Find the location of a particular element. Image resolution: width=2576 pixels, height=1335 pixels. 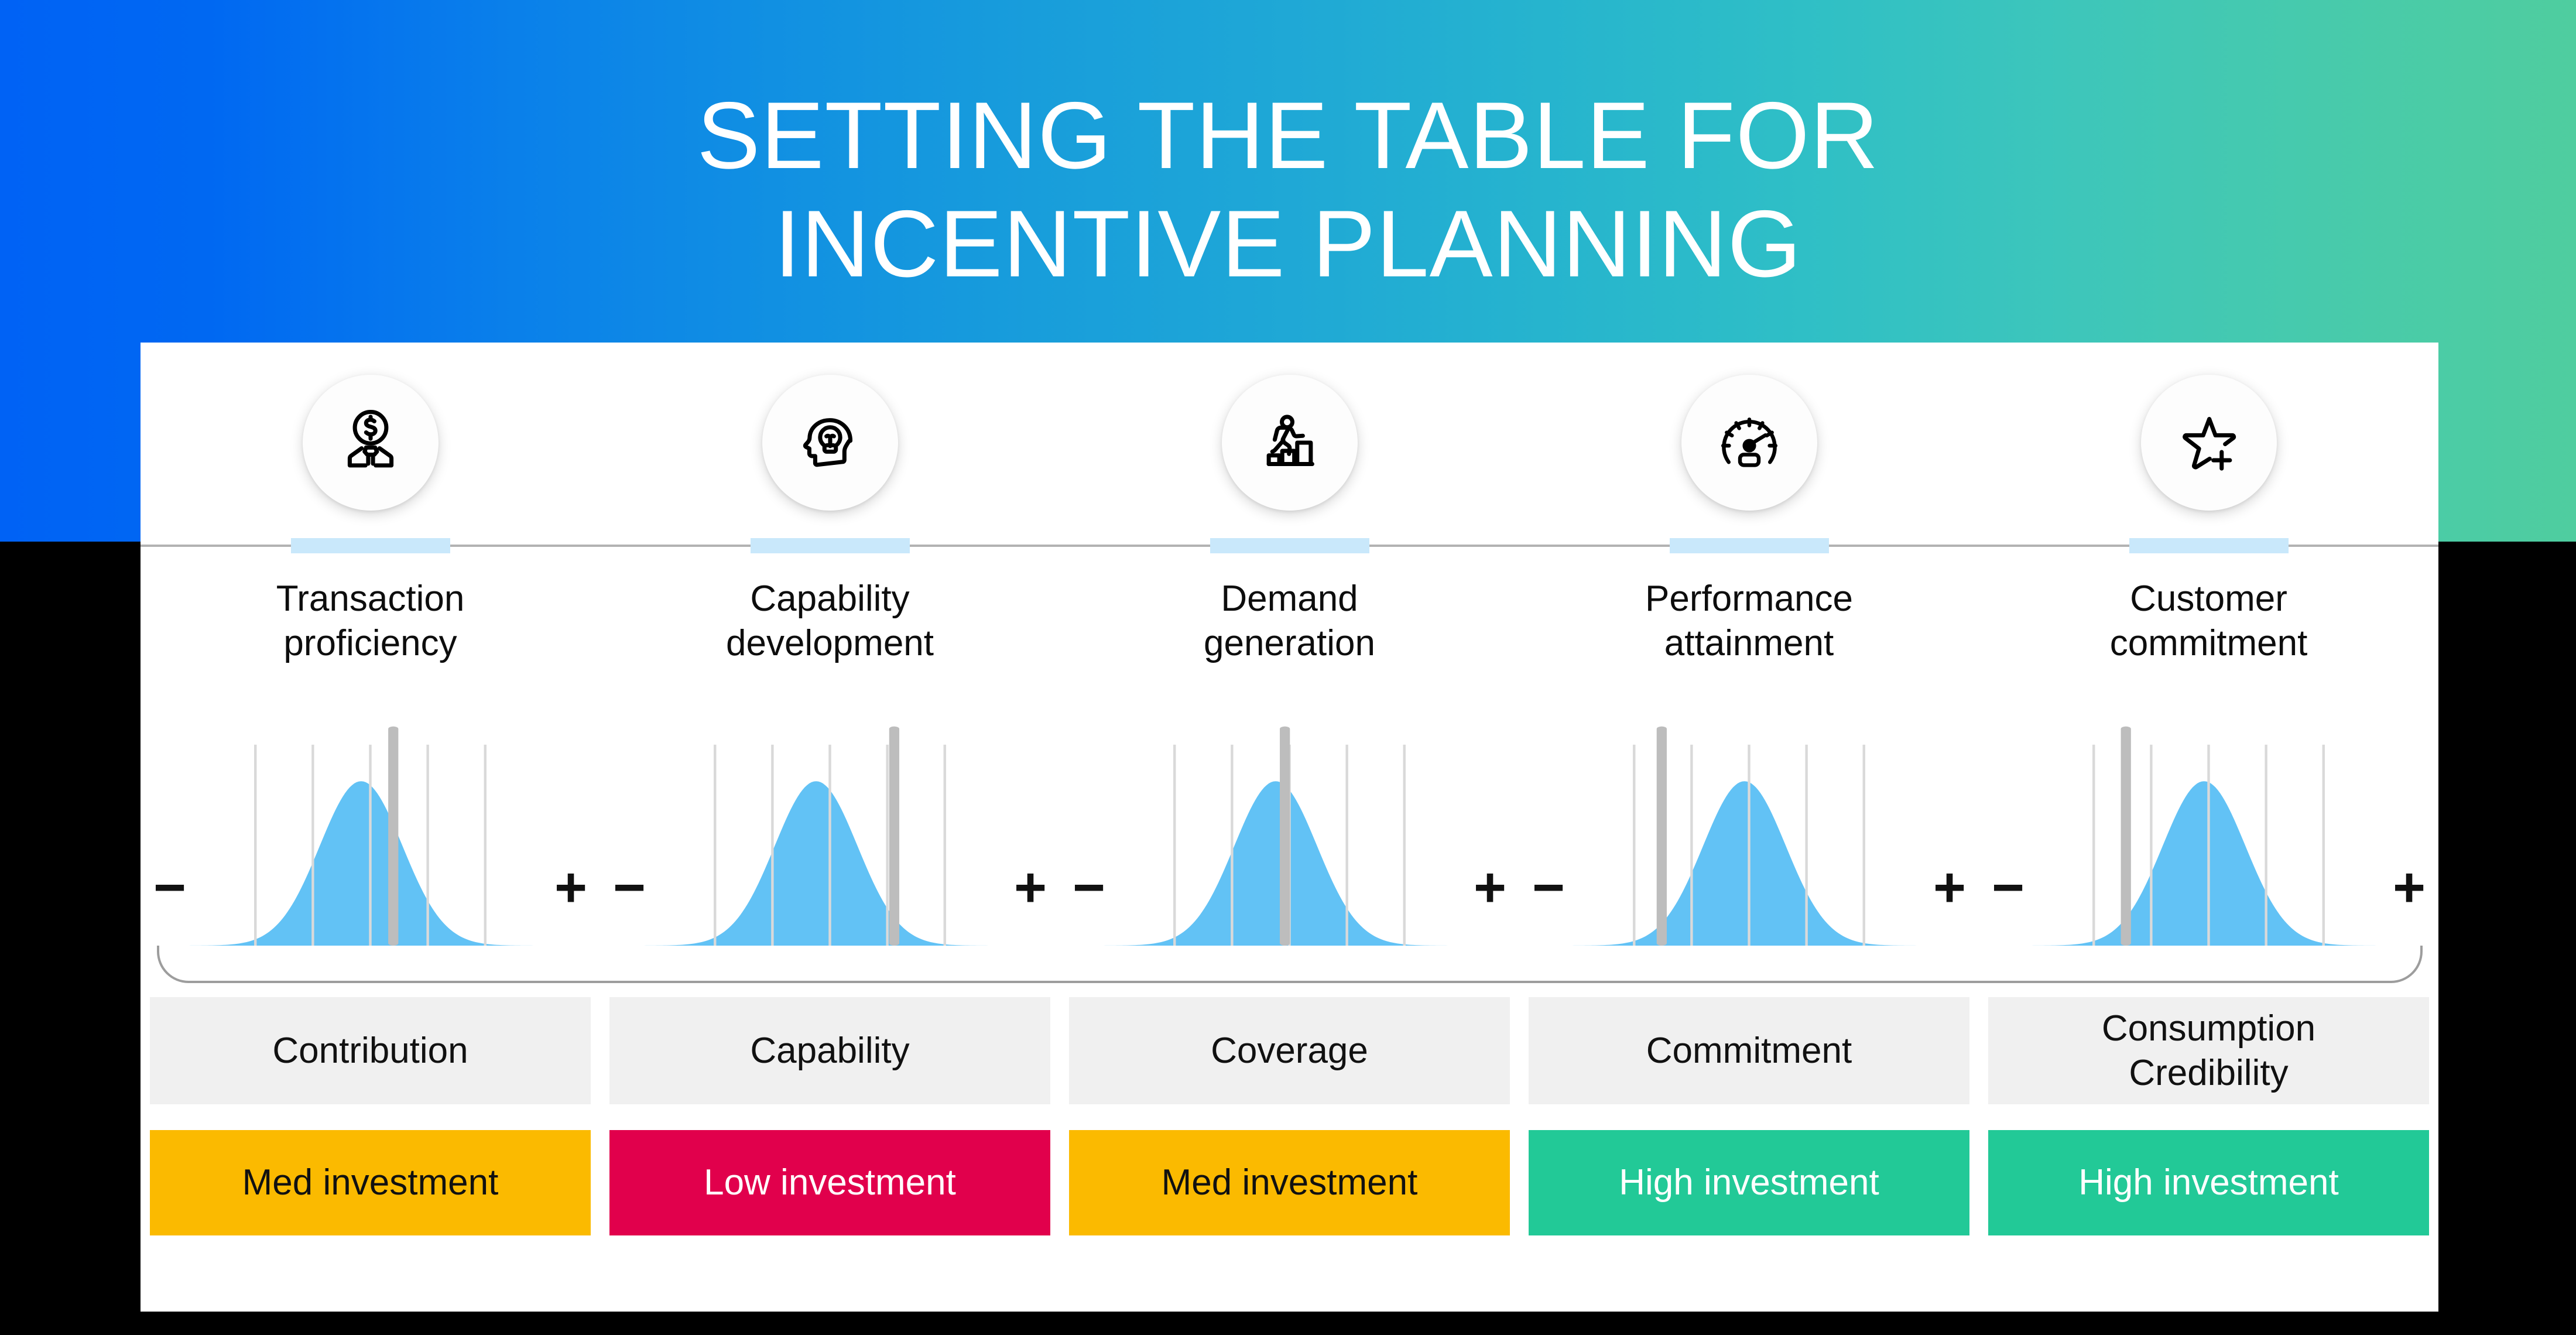

column-heading-line-2: commitment is located at coordinates (2208, 642).